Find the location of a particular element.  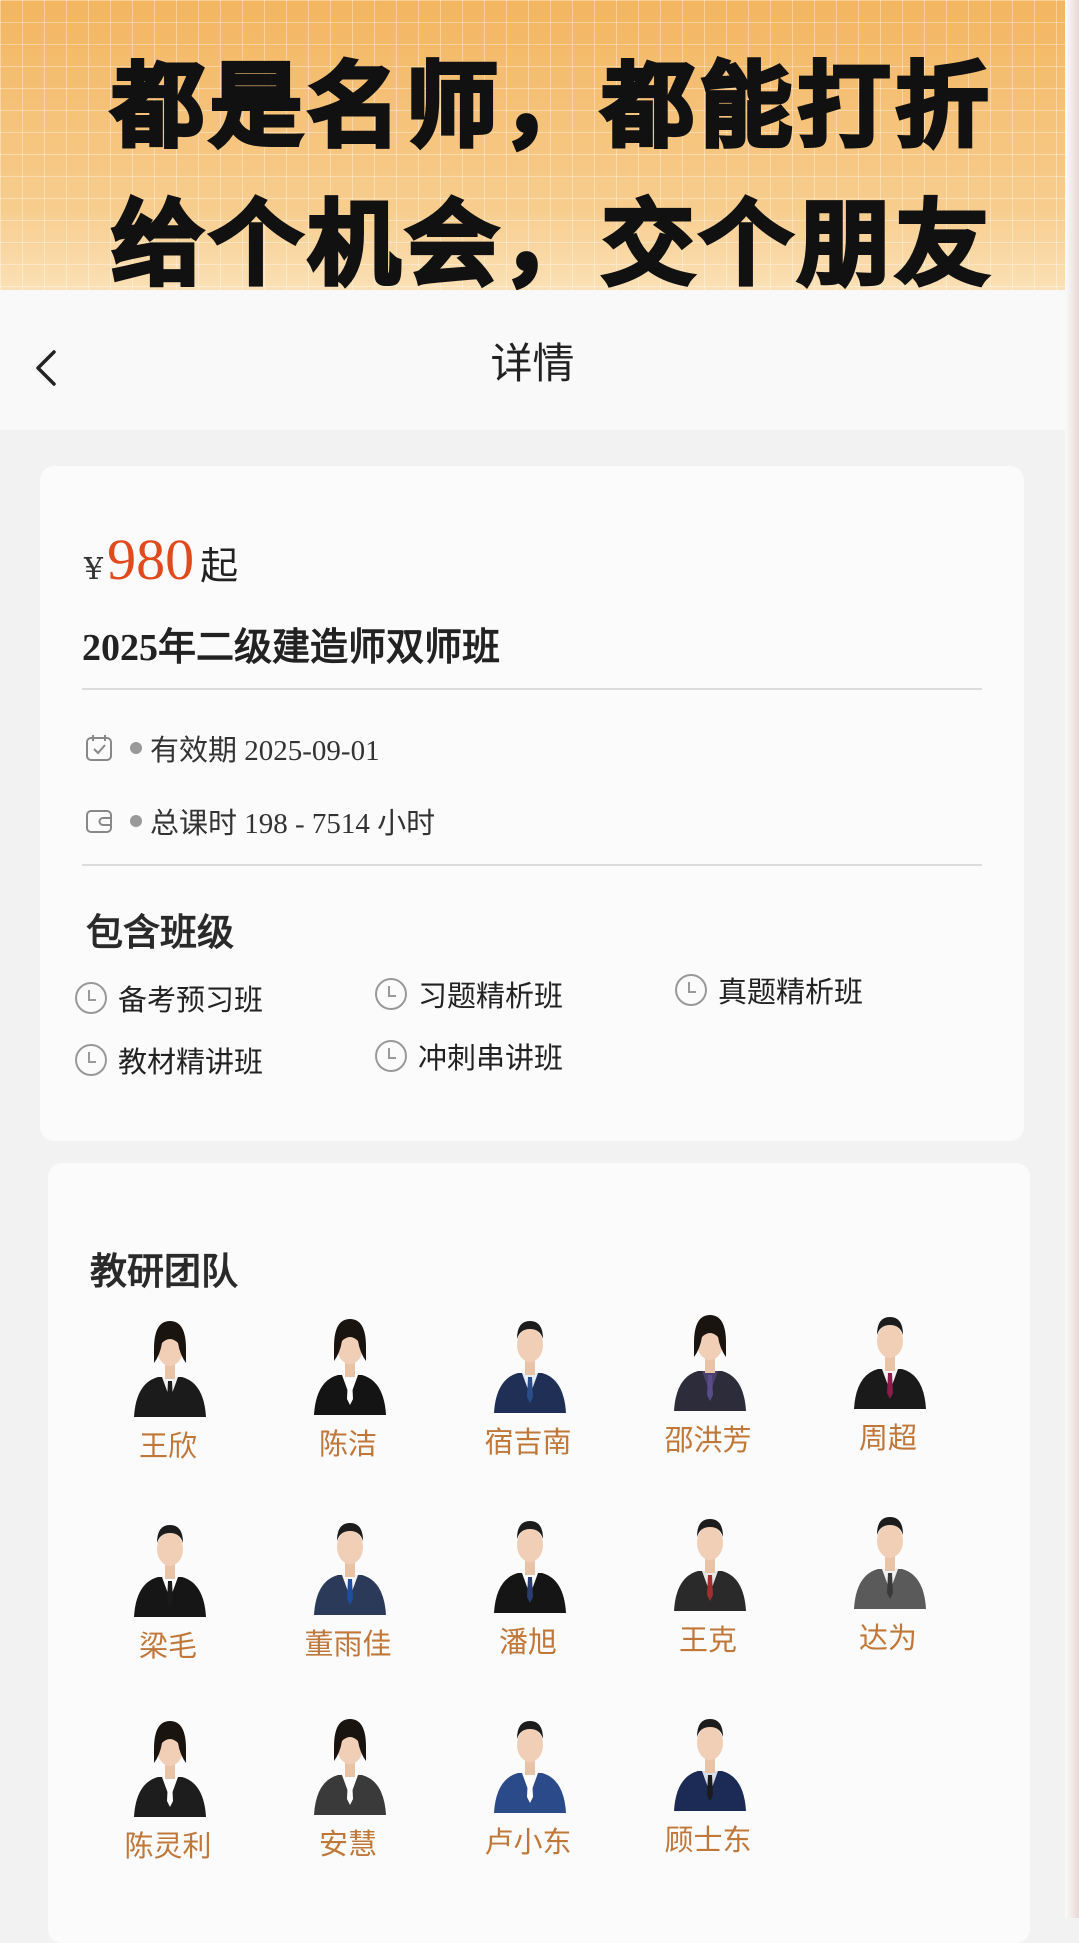

class-item: 冲刺串讲班 is located at coordinates (468, 1056).